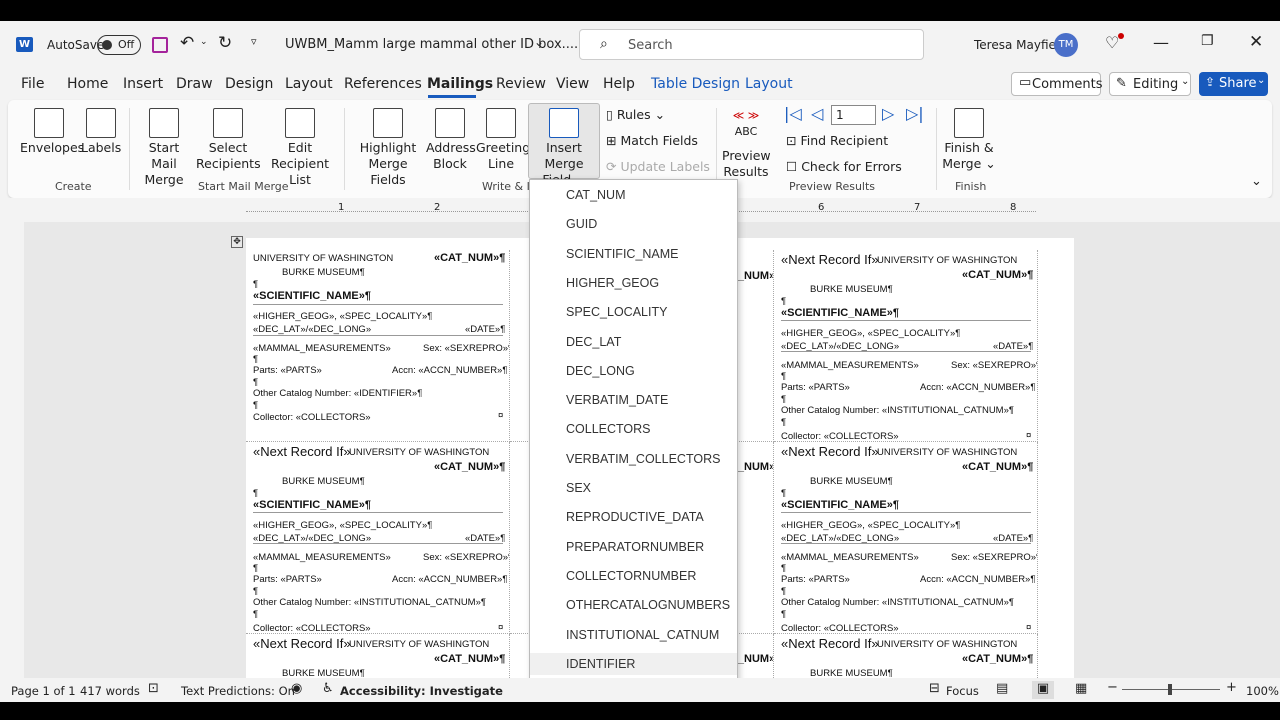  What do you see at coordinates (73, 186) in the screenshot?
I see `group-create-label: Create` at bounding box center [73, 186].